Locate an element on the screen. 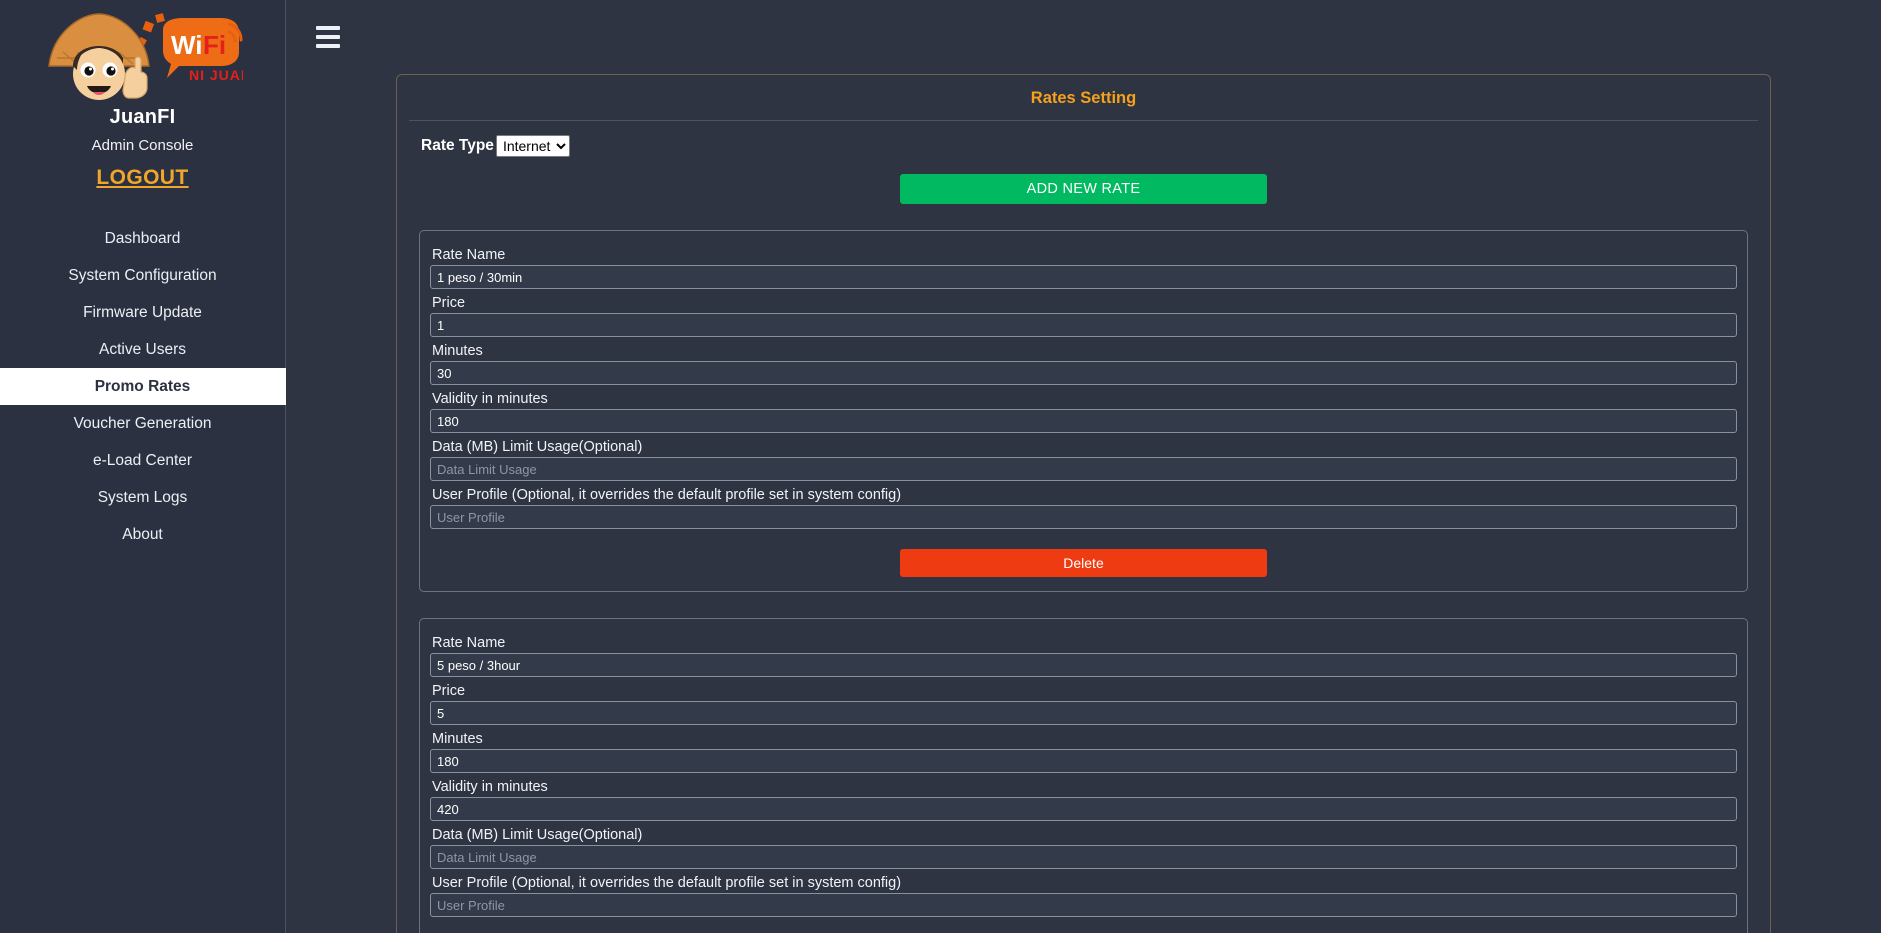  delete-rate-button: Delete is located at coordinates (1083, 563).